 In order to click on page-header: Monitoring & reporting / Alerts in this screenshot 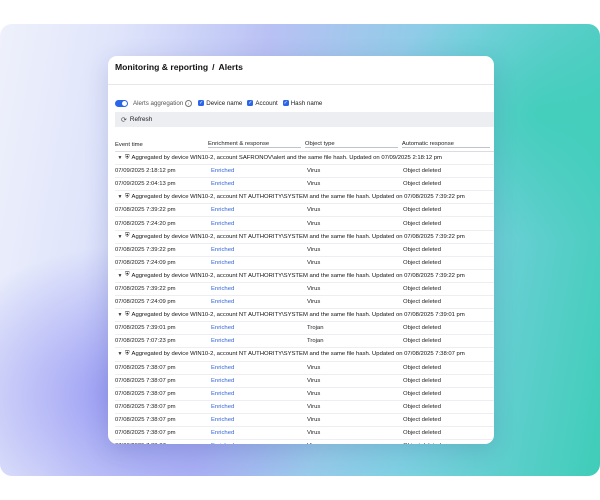, I will do `click(301, 70)`.